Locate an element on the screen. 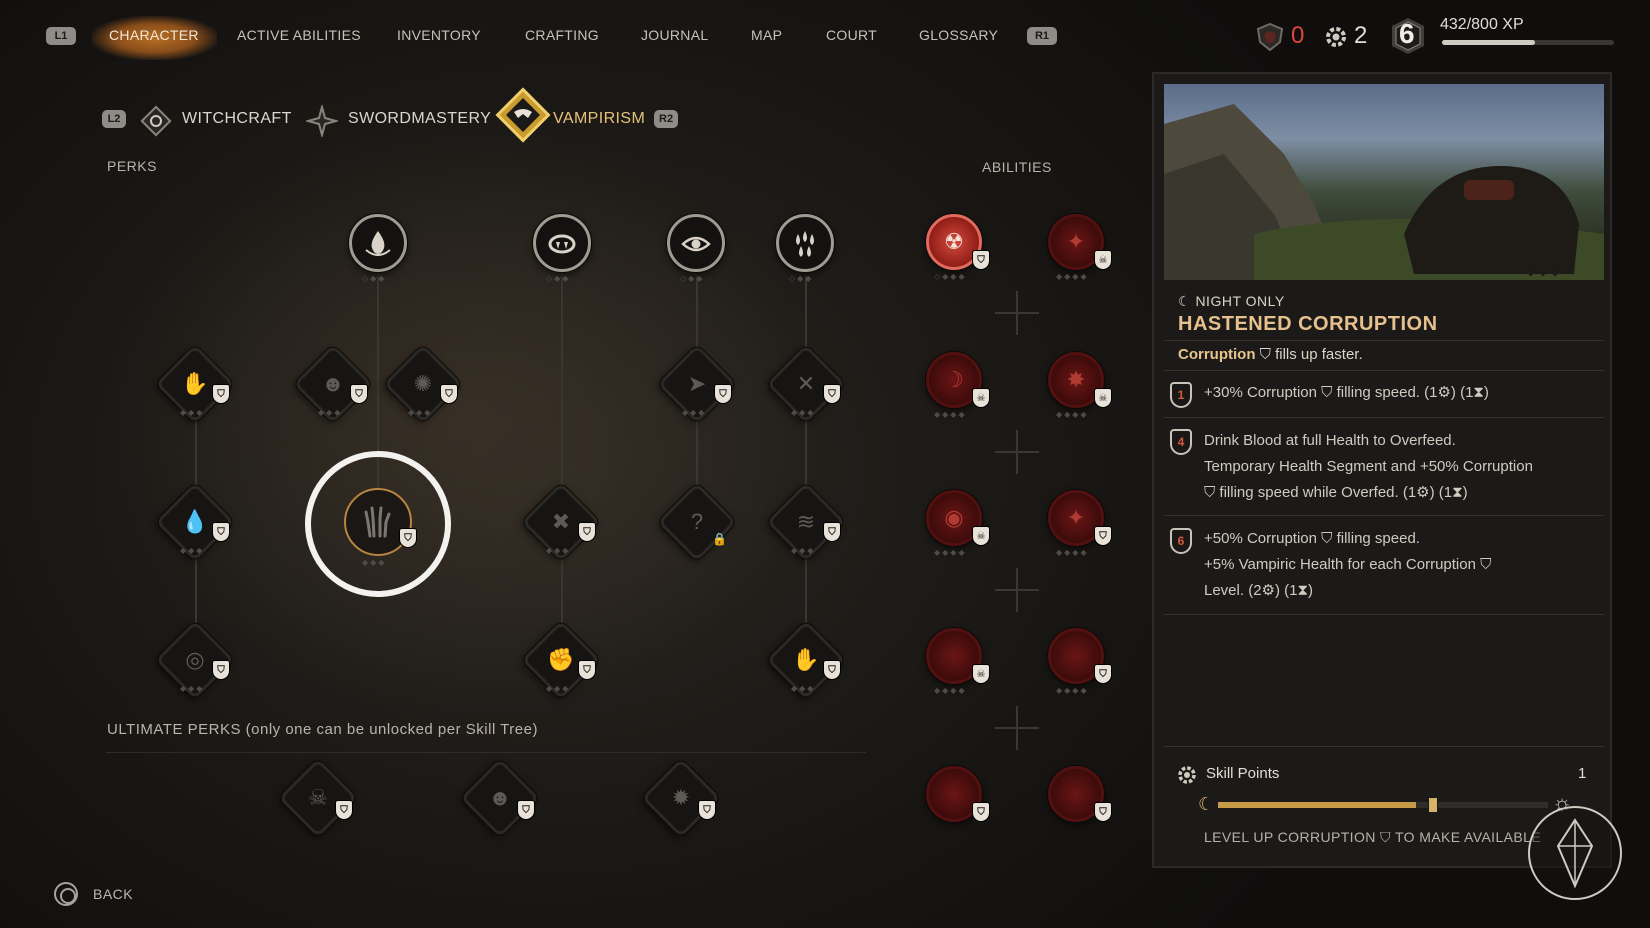 Image resolution: width=1650 pixels, height=928 pixels. summary-keyword: Corruption is located at coordinates (1217, 354).